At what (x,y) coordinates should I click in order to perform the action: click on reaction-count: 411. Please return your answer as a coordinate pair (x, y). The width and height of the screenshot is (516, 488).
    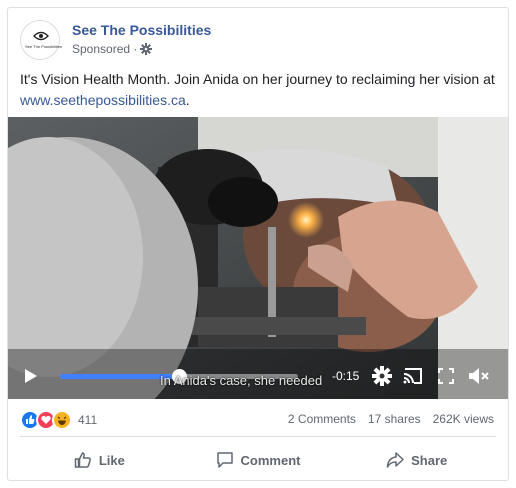
    Looking at the image, I should click on (87, 420).